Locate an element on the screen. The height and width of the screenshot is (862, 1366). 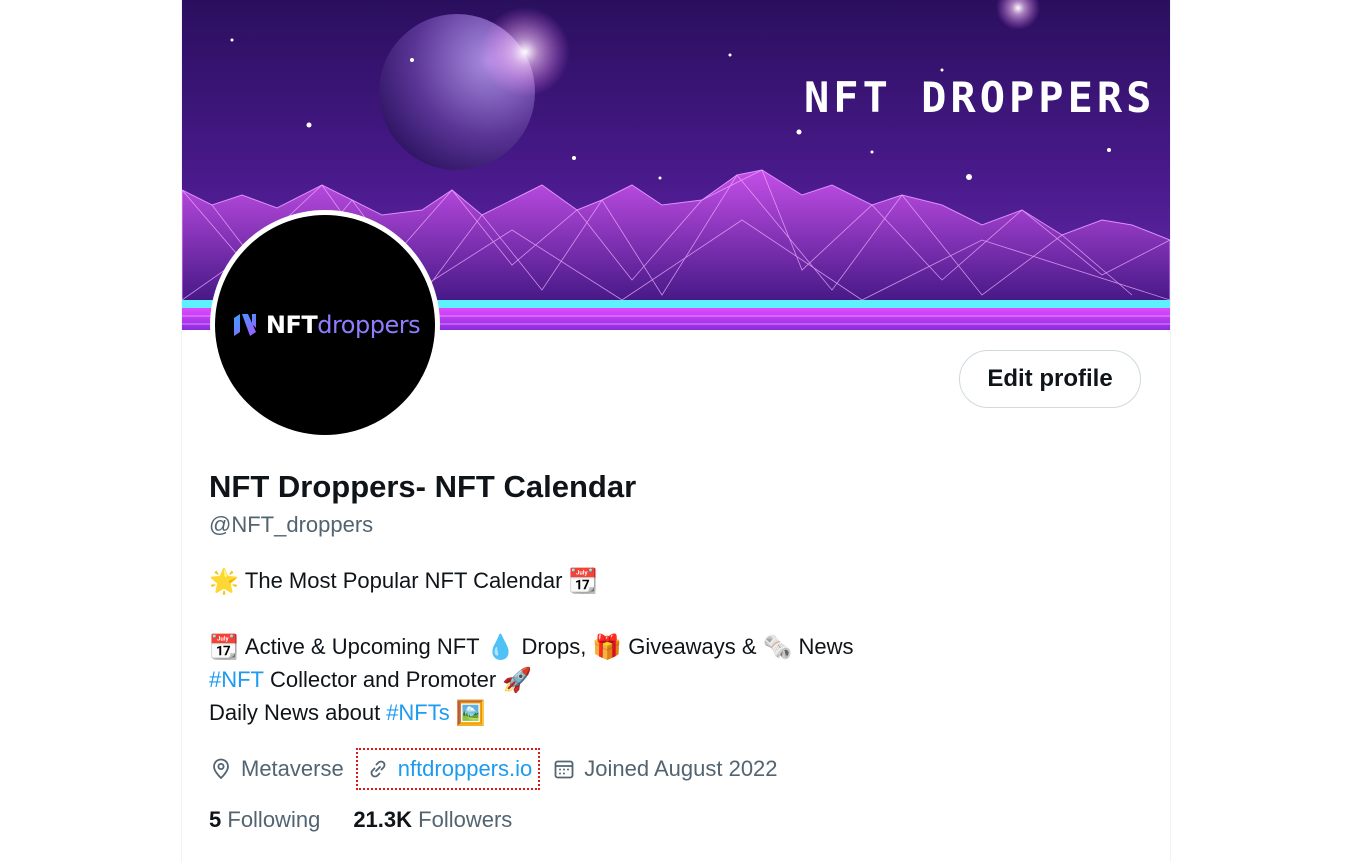
bio-text: Giveaways & is located at coordinates (692, 646).